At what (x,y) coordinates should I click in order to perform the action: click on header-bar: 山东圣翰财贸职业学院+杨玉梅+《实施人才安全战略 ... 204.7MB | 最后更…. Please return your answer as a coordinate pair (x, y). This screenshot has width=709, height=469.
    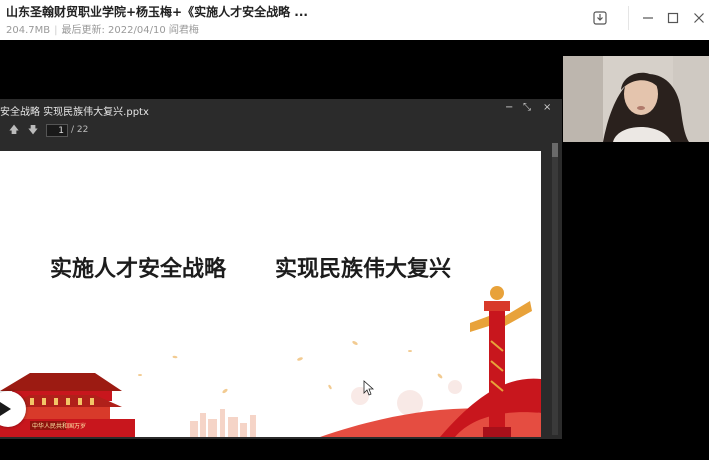
    Looking at the image, I should click on (354, 20).